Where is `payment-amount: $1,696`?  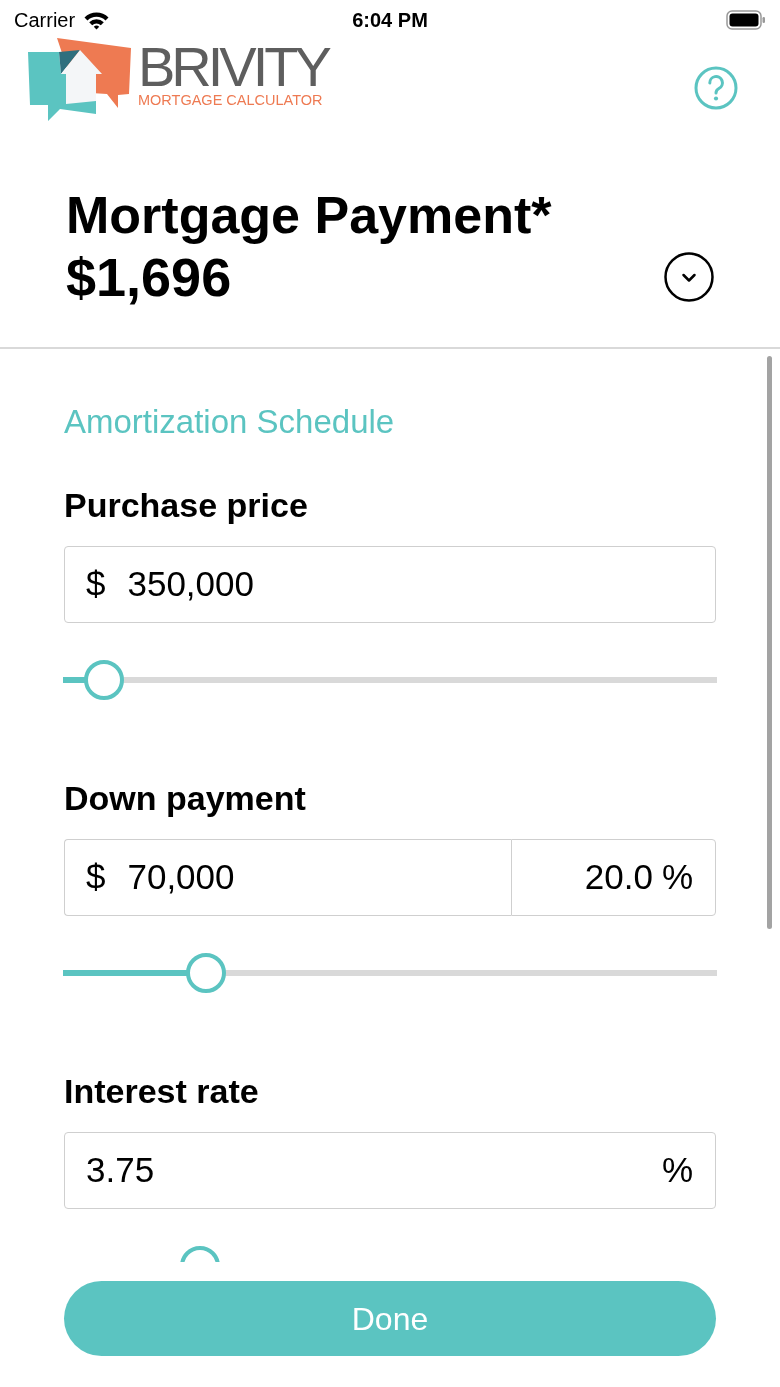 payment-amount: $1,696 is located at coordinates (149, 276).